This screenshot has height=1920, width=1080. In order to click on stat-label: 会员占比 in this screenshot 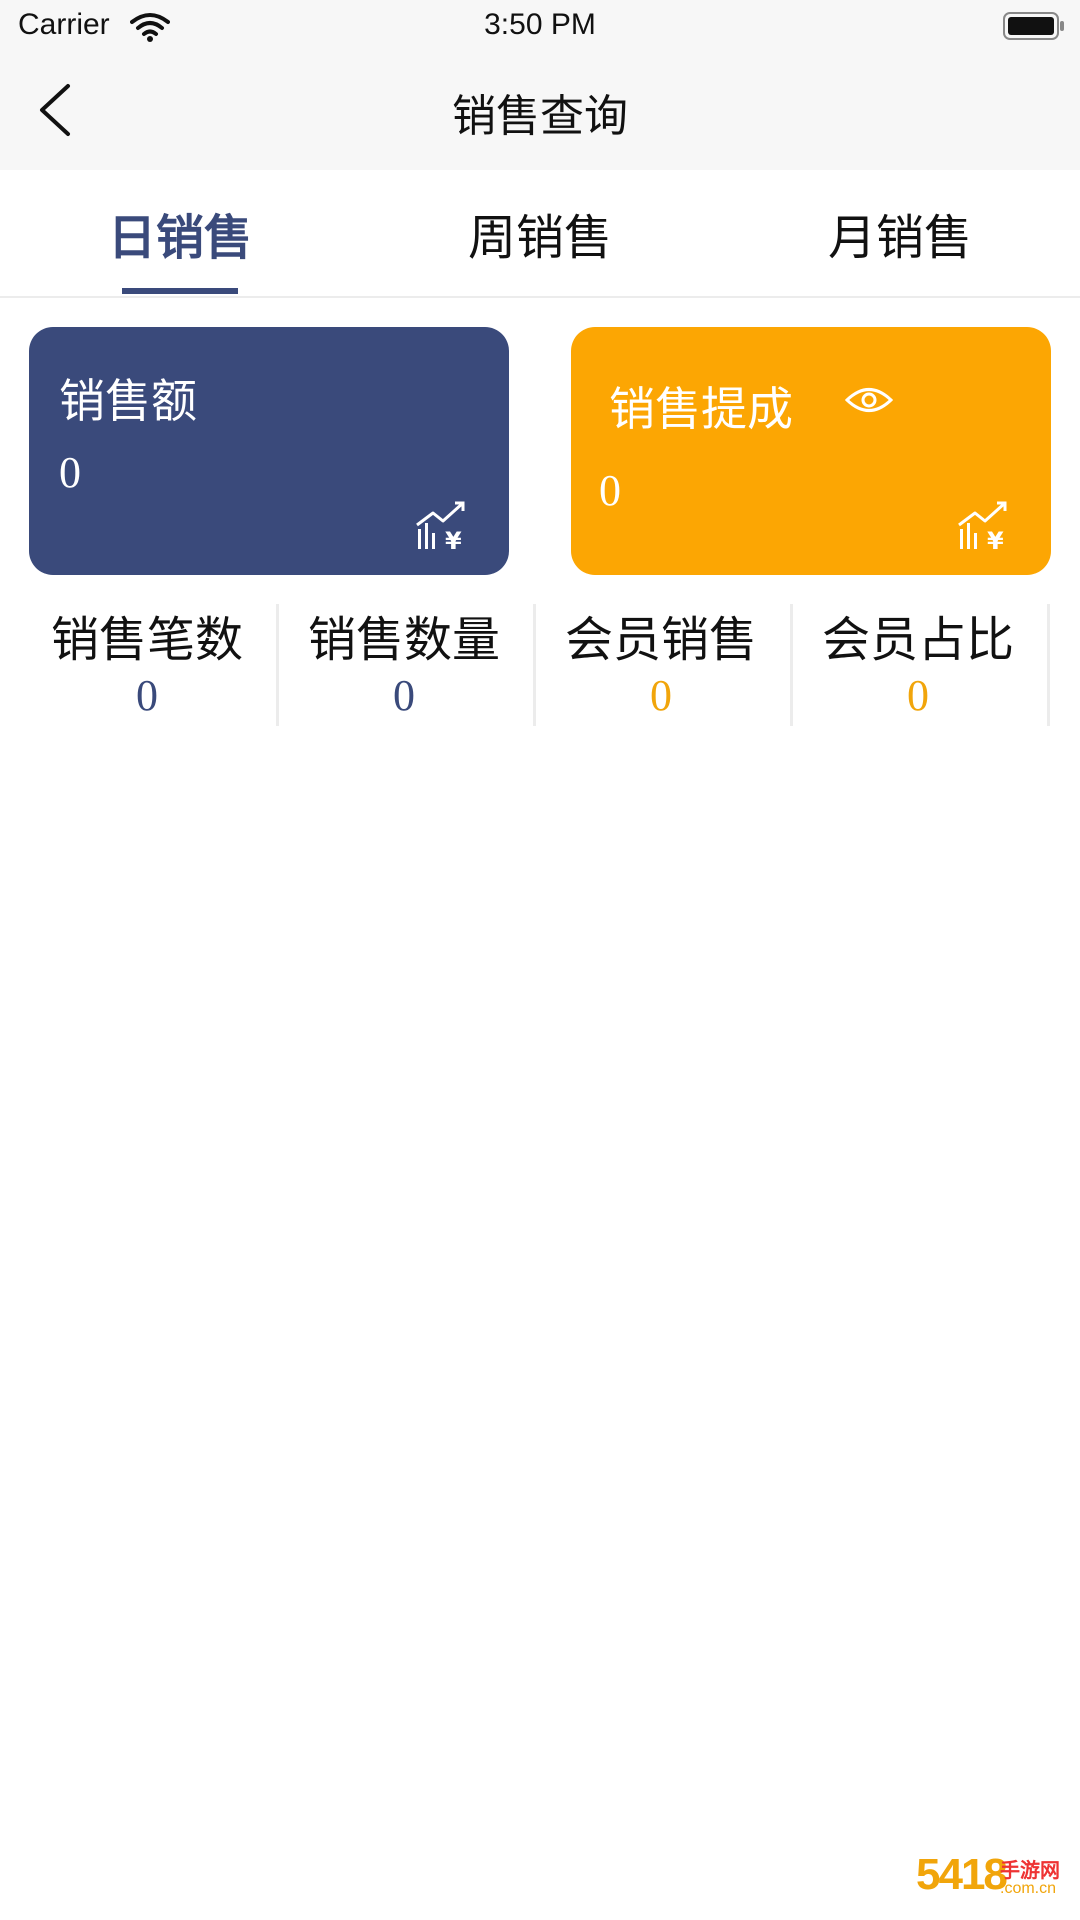, I will do `click(917, 640)`.